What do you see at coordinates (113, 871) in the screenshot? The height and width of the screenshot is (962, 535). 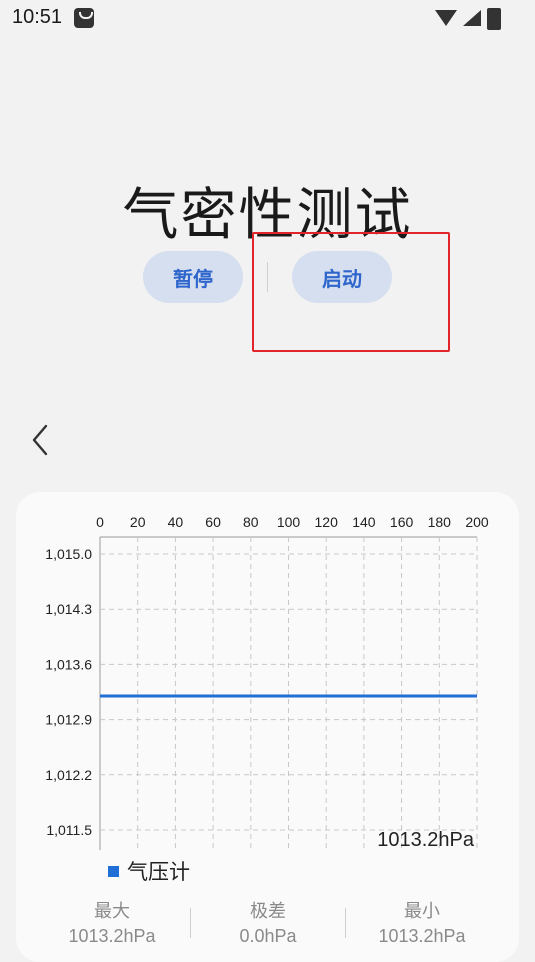 I see `legend-swatch` at bounding box center [113, 871].